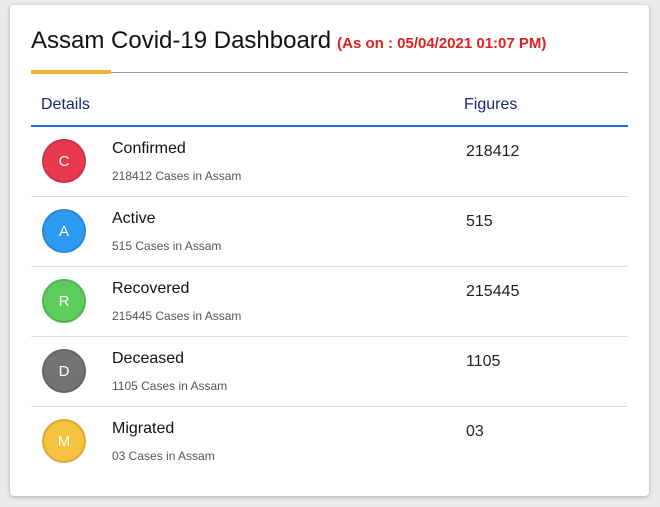  Describe the element at coordinates (148, 358) in the screenshot. I see `row-title: Deceased` at that location.